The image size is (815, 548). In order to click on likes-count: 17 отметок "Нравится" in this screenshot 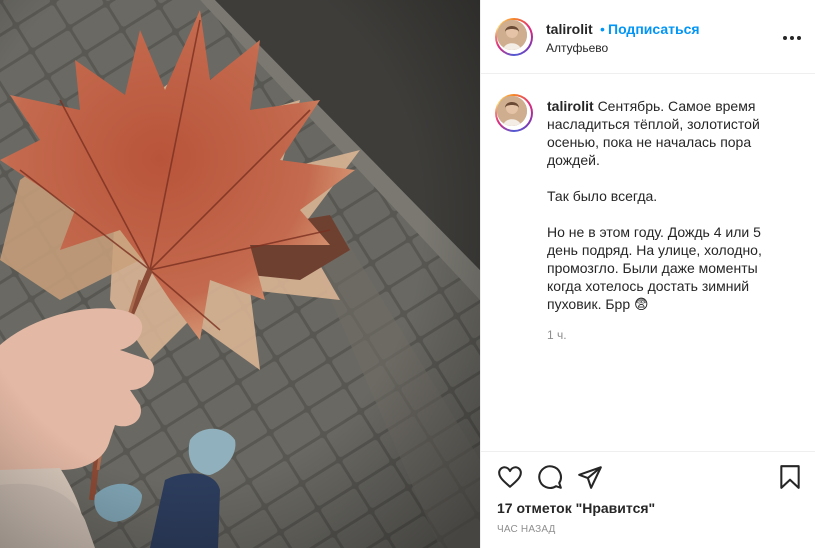, I will do `click(576, 508)`.